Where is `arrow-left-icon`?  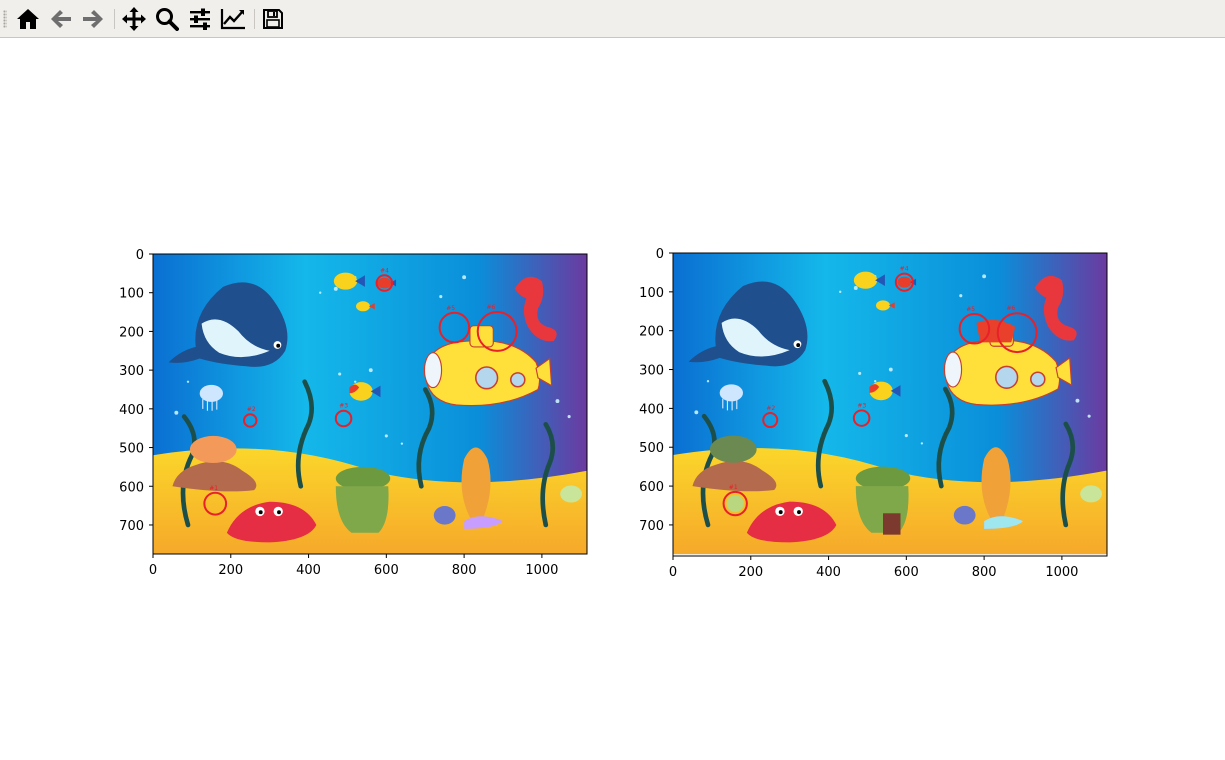 arrow-left-icon is located at coordinates (61, 19).